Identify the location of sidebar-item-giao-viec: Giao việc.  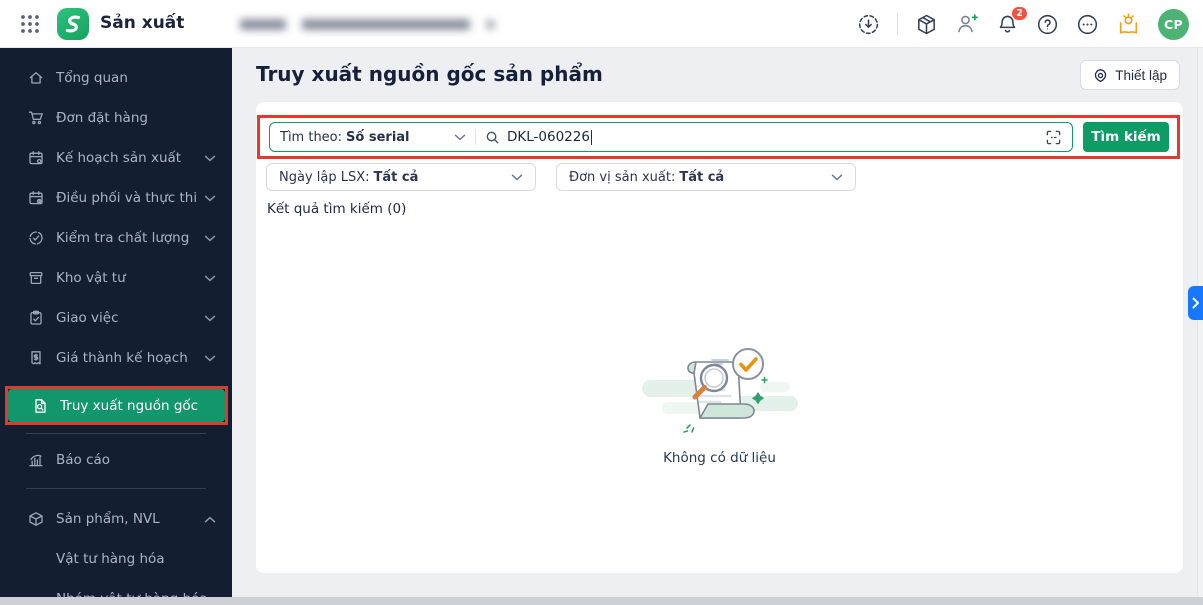
(116, 318).